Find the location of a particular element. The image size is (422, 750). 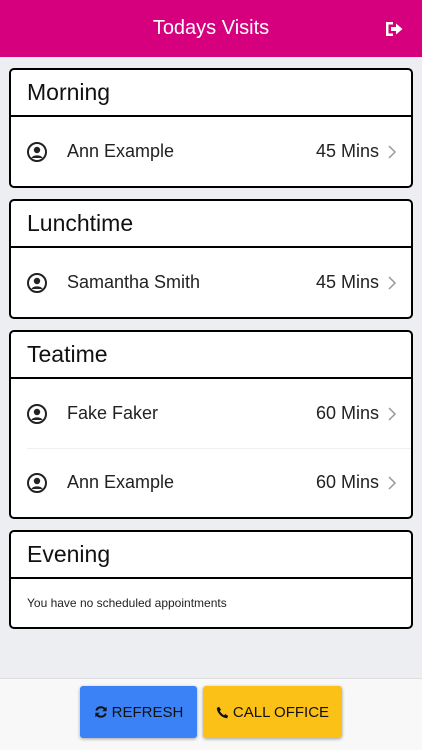

section-title: Evening is located at coordinates (211, 555).